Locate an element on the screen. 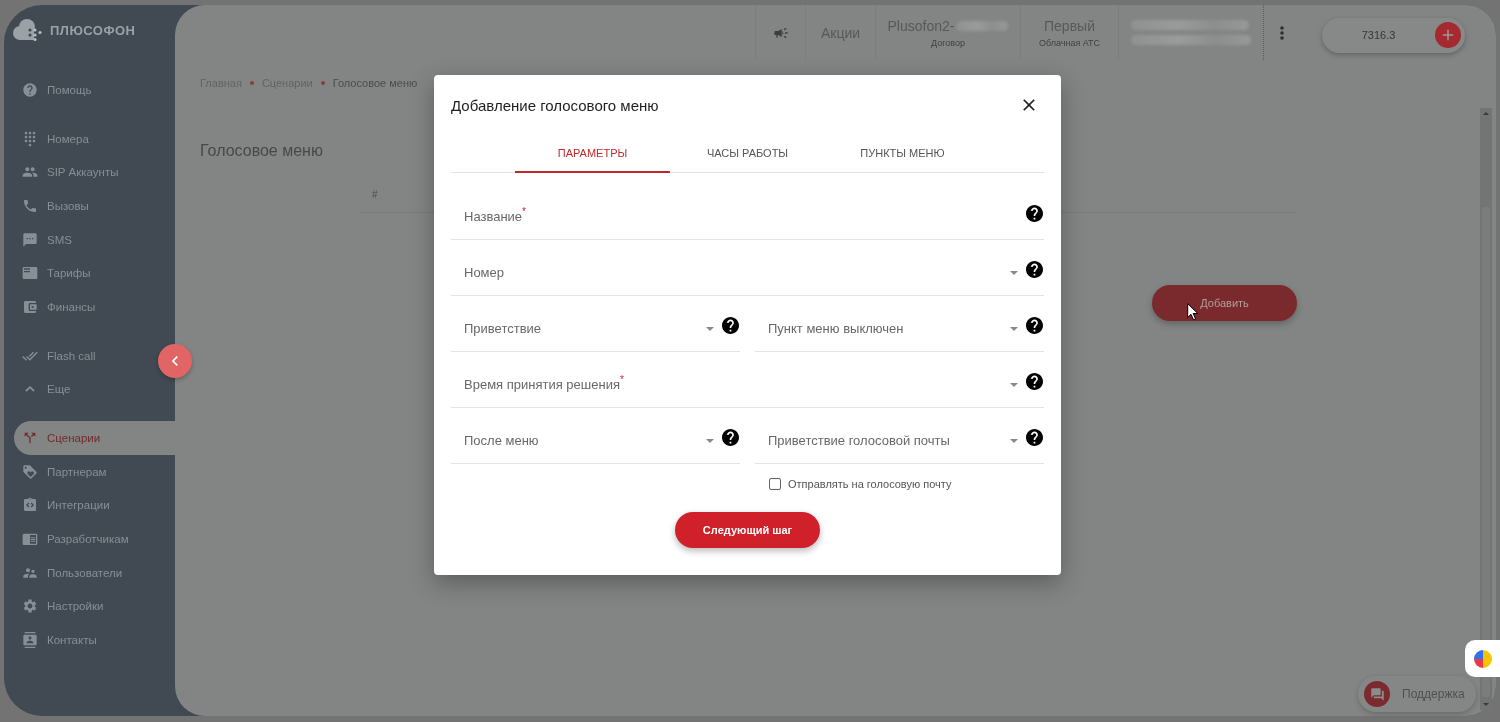 This screenshot has height=722, width=1500. tag-icon is located at coordinates (30, 471).